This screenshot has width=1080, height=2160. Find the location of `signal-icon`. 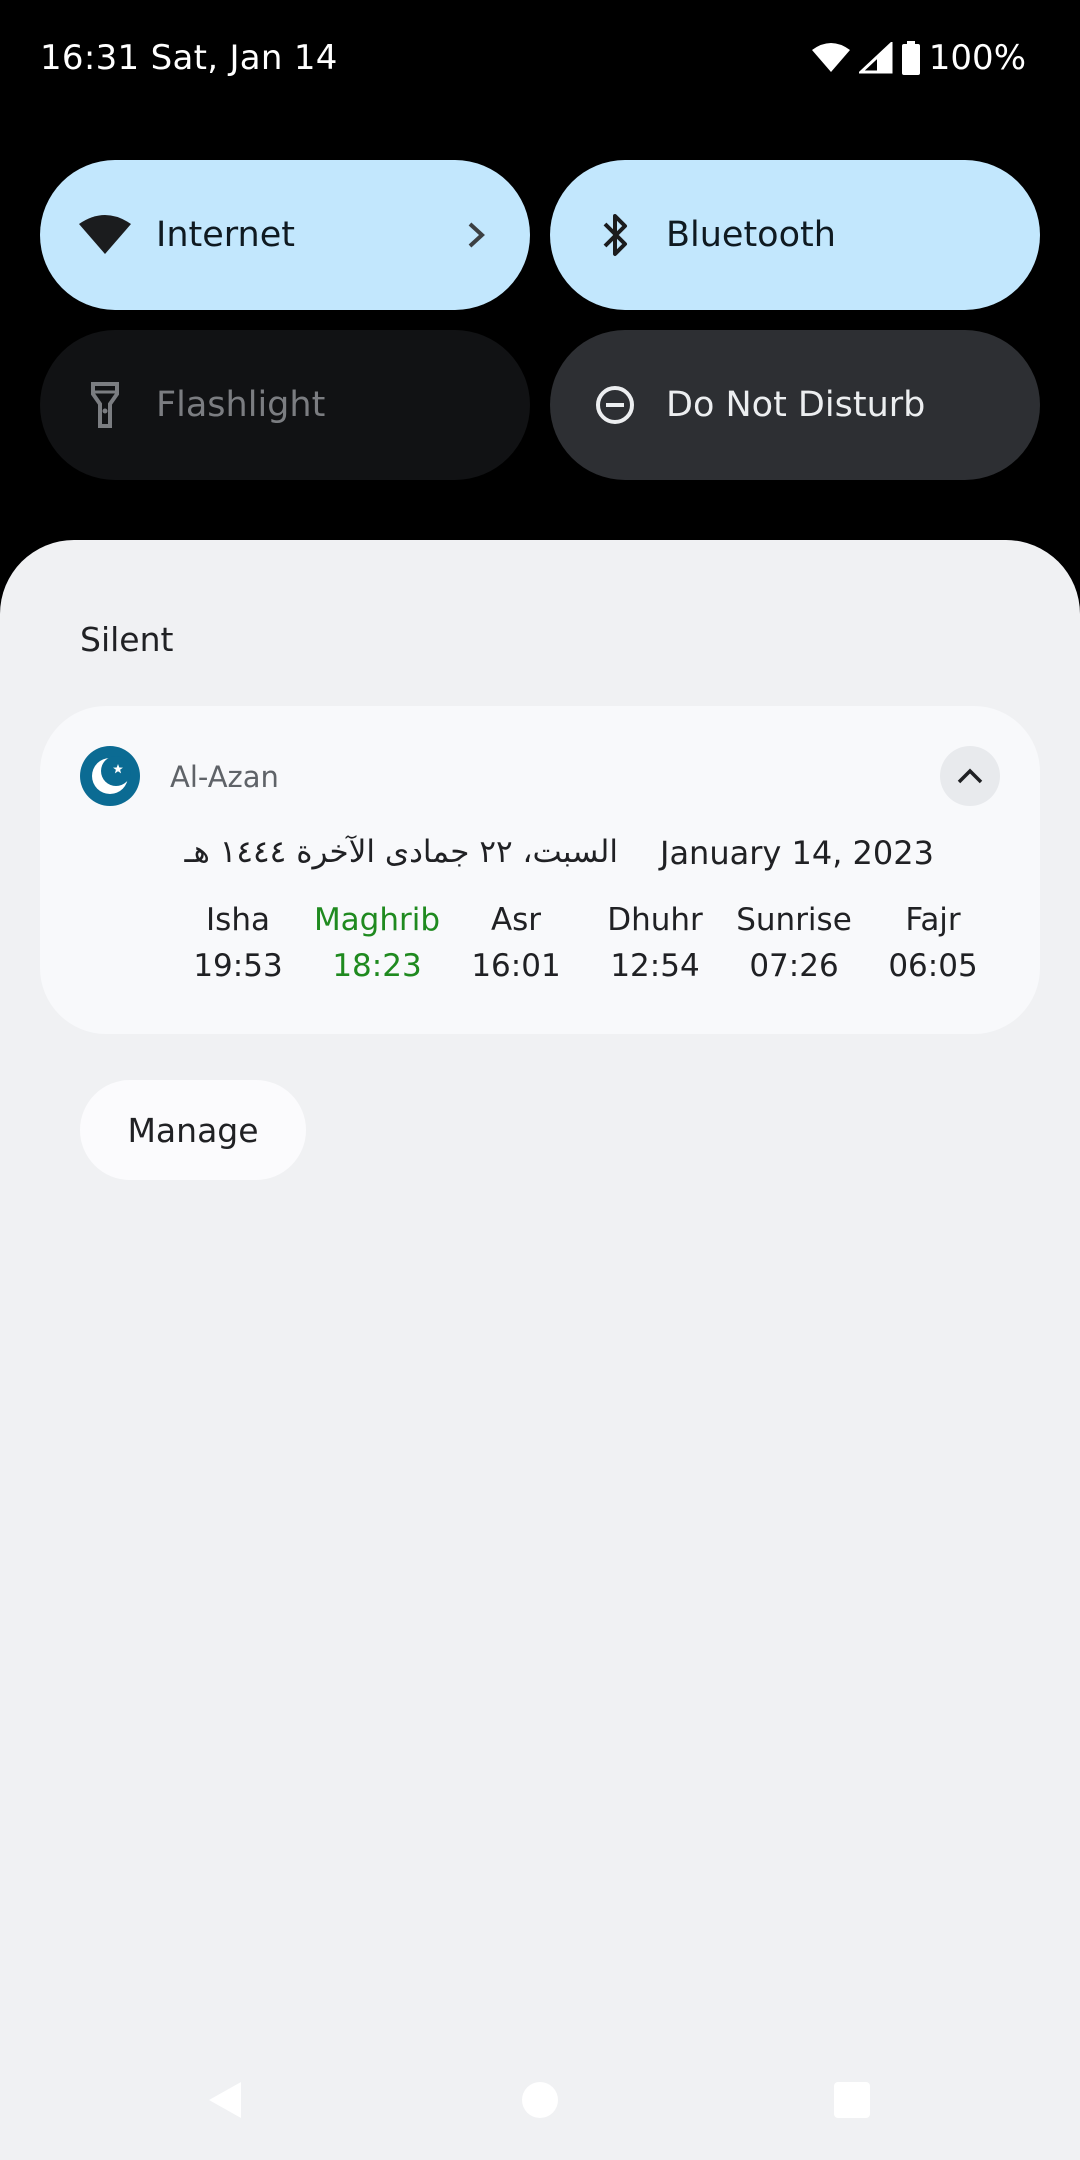

signal-icon is located at coordinates (875, 58).